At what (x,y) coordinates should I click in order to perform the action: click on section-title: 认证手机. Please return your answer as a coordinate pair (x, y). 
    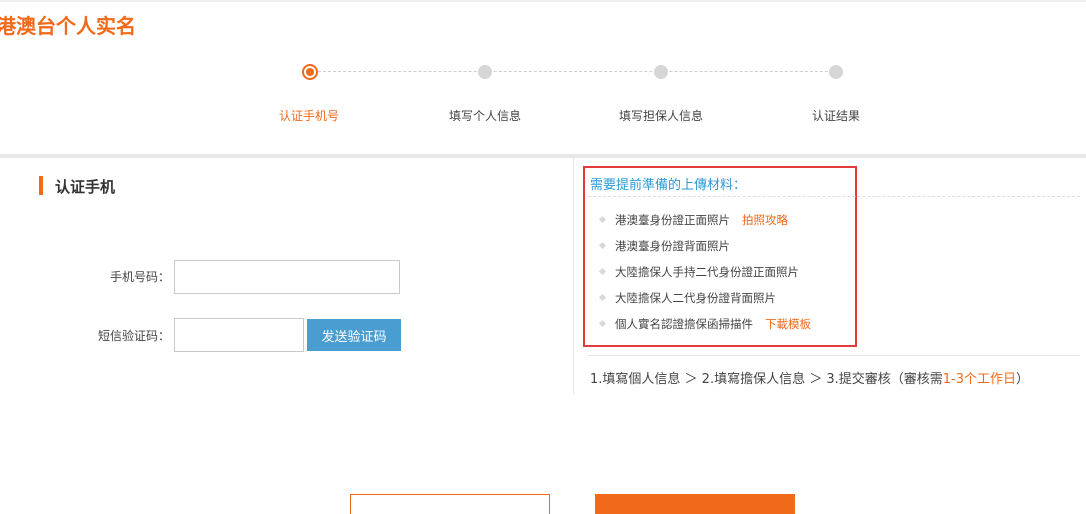
    Looking at the image, I should click on (85, 187).